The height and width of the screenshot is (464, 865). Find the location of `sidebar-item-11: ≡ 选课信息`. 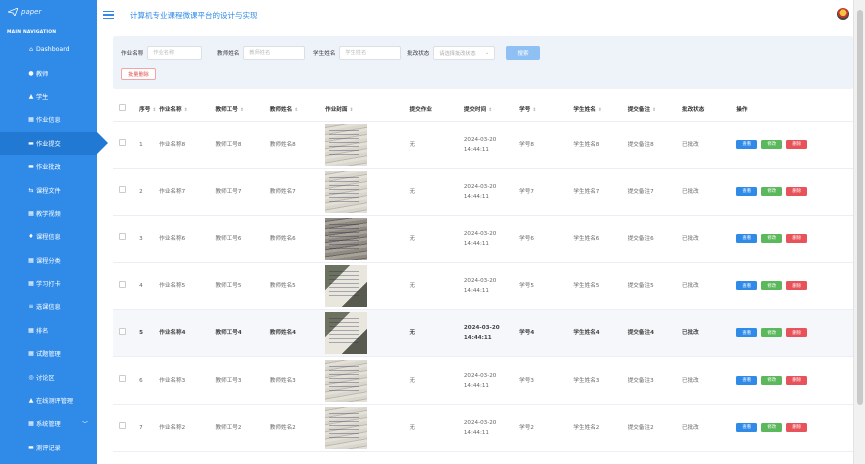

sidebar-item-11: ≡ 选课信息 is located at coordinates (48, 306).